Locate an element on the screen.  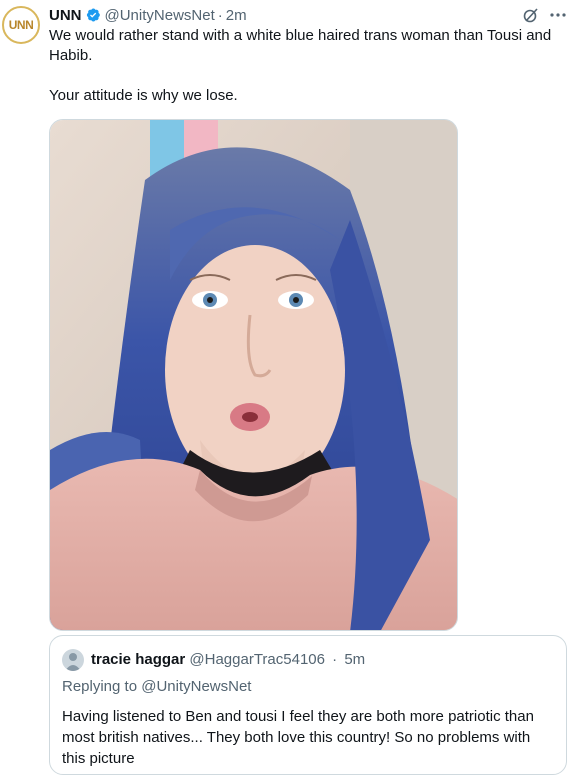
author-name: UNN is located at coordinates (65, 15).